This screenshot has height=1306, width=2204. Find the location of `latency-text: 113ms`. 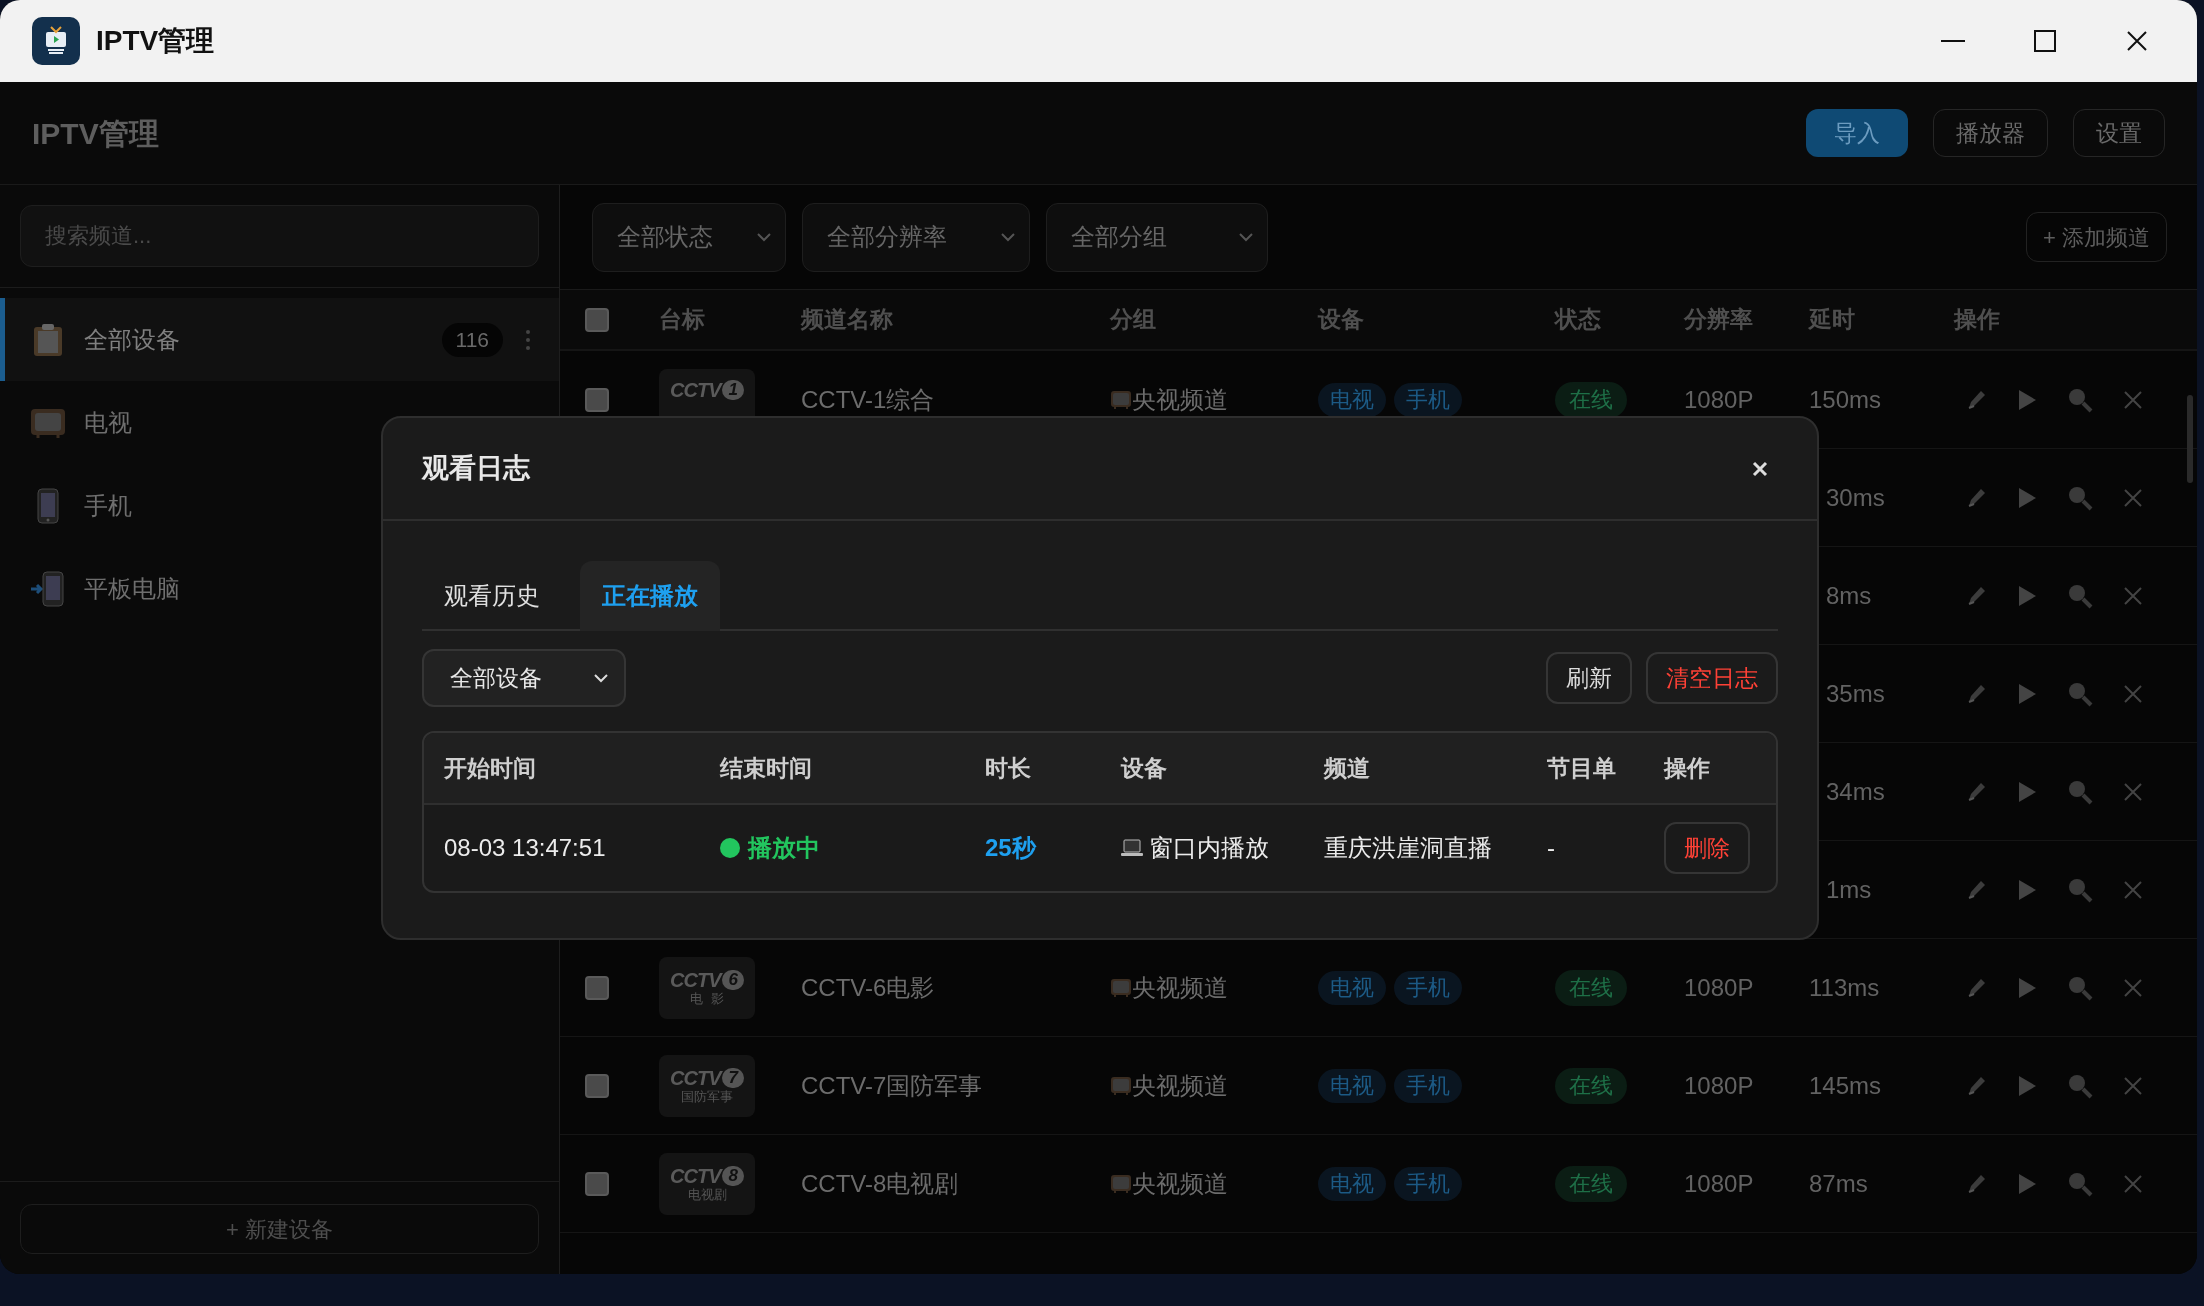

latency-text: 113ms is located at coordinates (1844, 987).